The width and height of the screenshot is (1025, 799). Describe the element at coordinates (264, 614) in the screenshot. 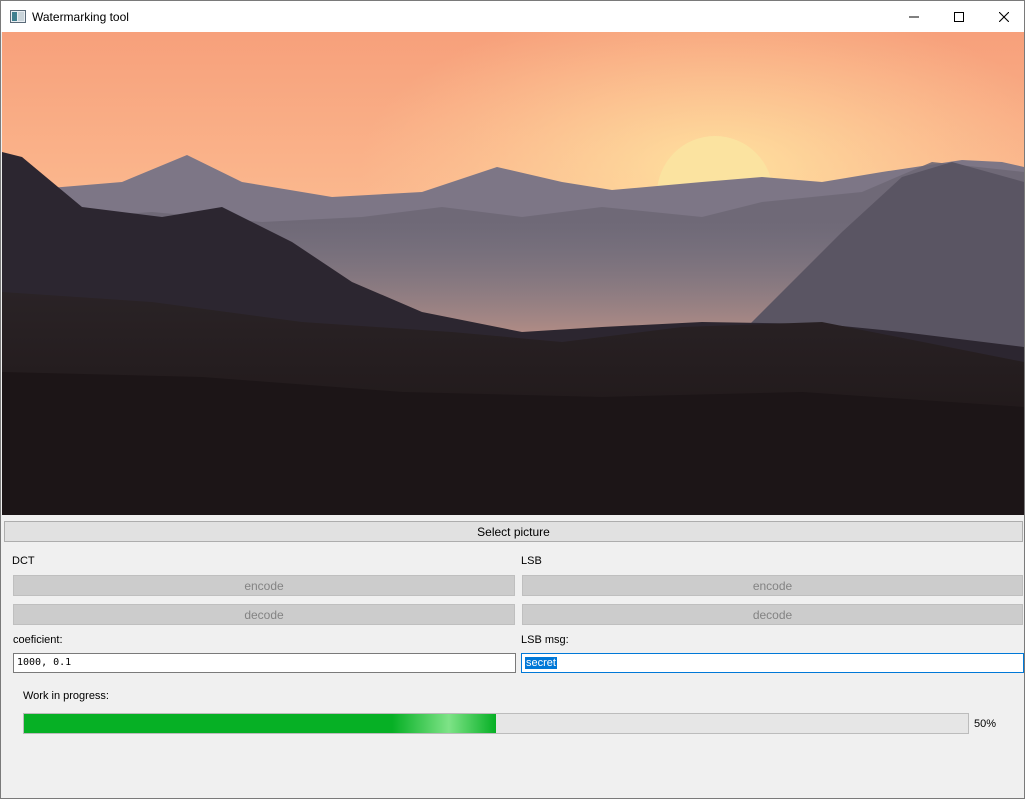

I see `dct-decode-button: decode` at that location.